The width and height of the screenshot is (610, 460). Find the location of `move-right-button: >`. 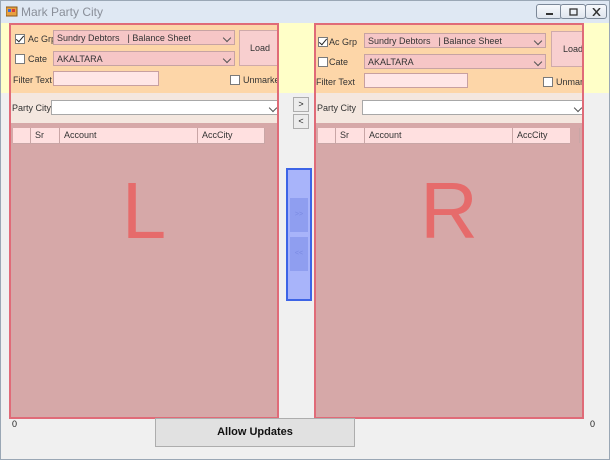

move-right-button: > is located at coordinates (301, 104).